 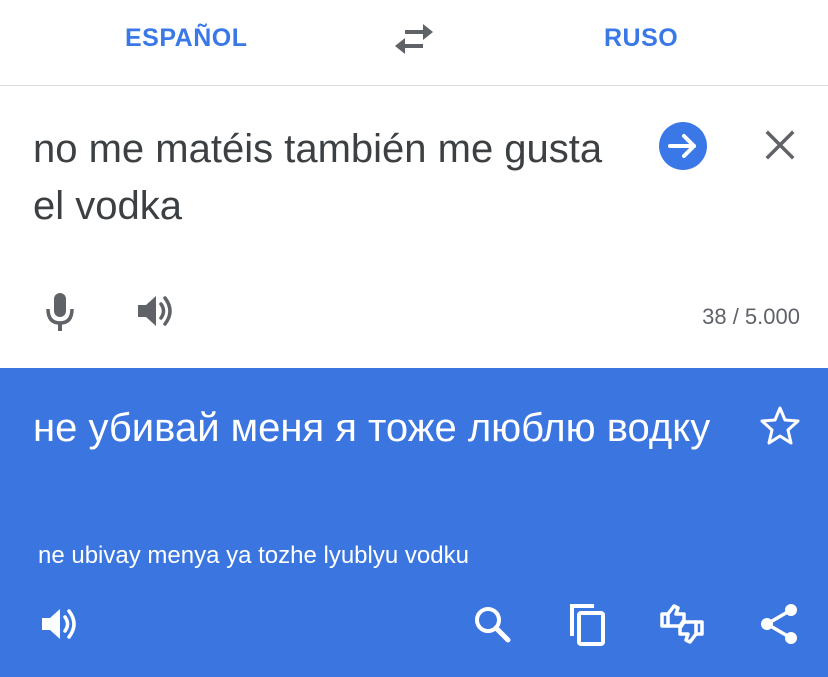 I want to click on microphone-icon, so click(x=60, y=312).